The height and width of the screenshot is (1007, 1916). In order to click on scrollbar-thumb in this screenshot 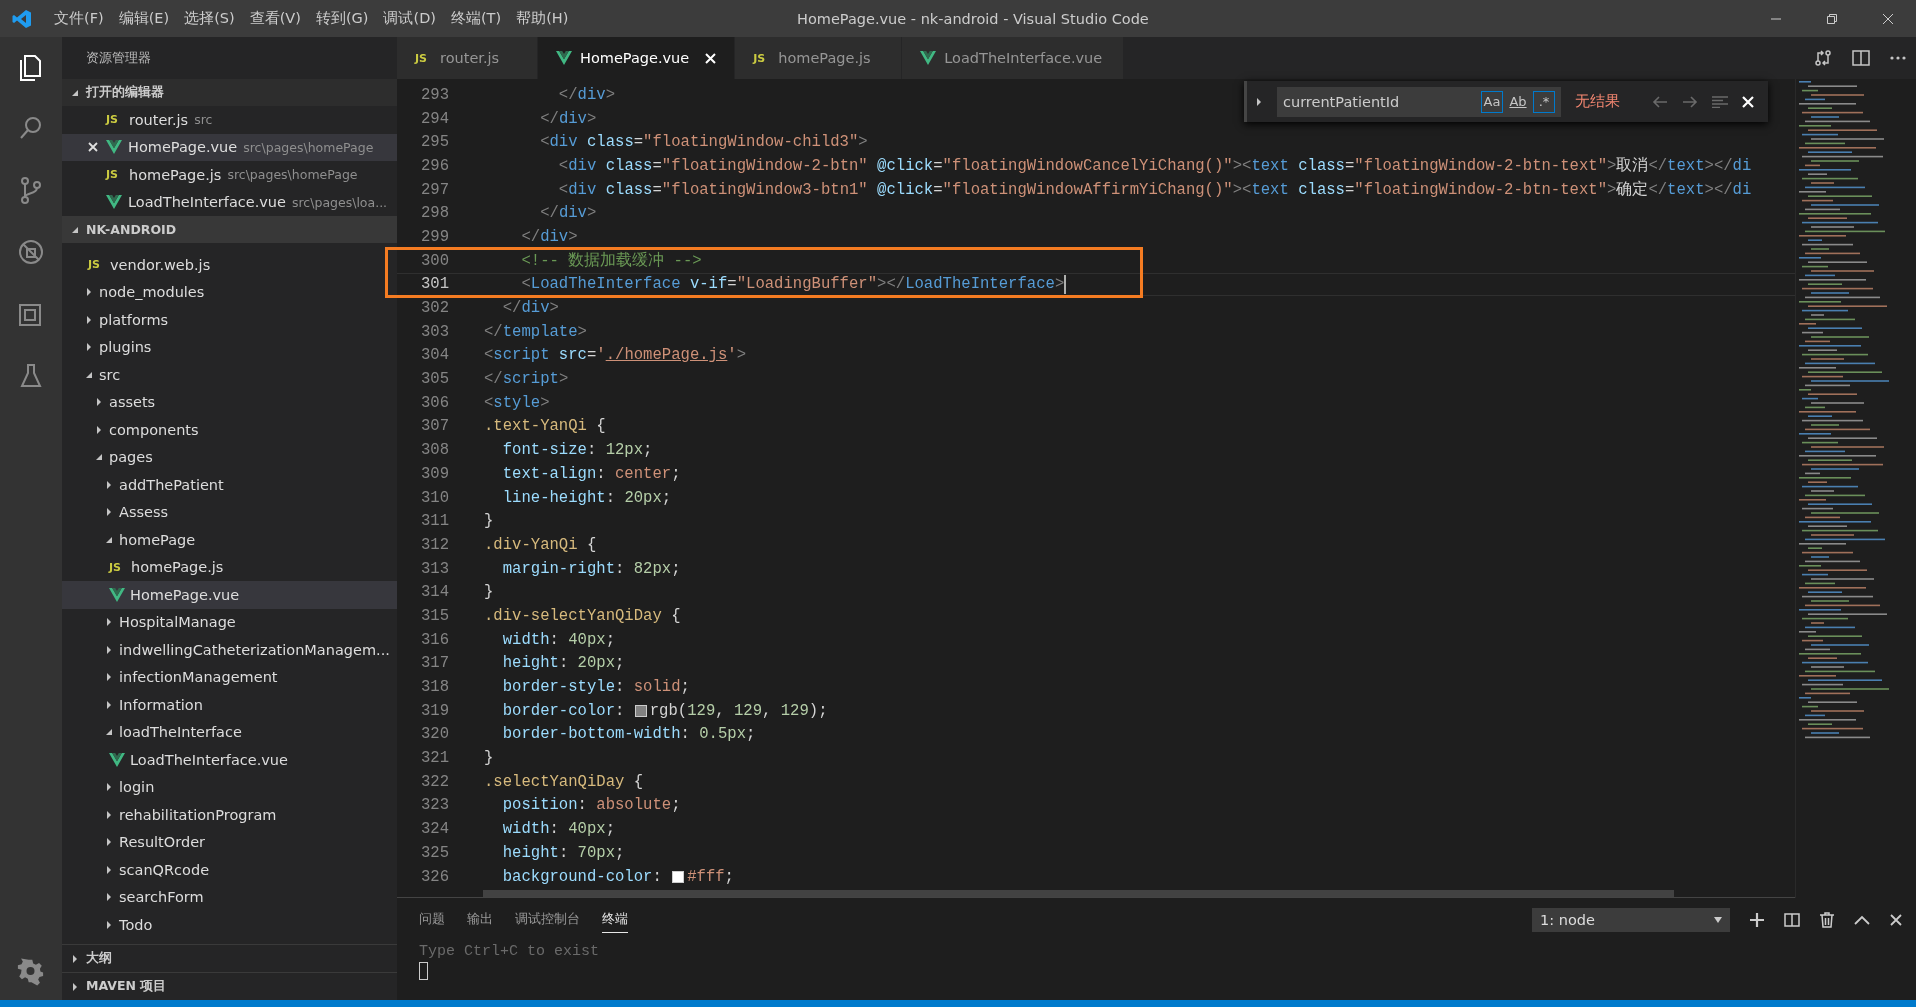, I will do `click(1078, 893)`.